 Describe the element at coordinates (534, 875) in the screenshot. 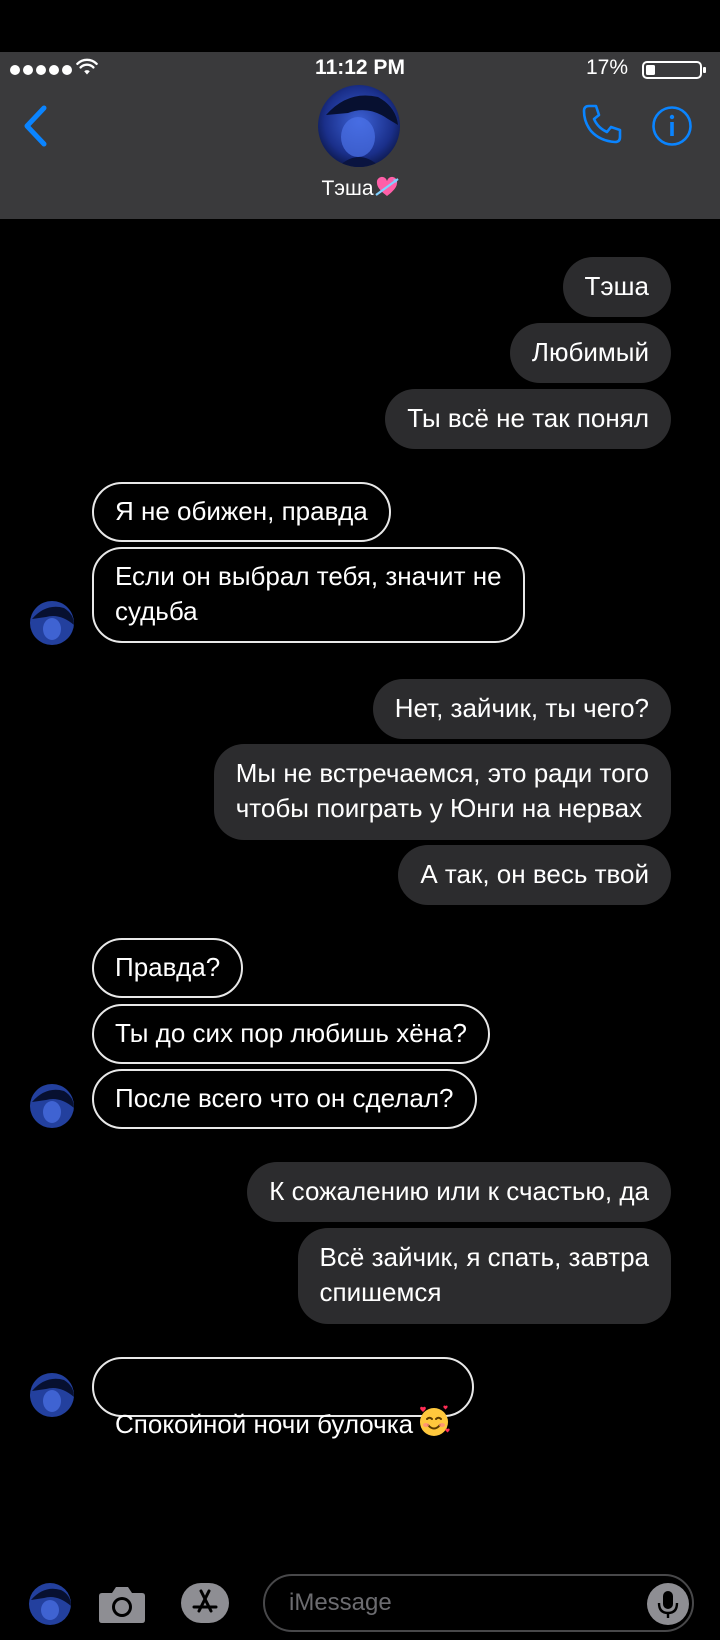

I see `message-bubble-outgoing: А так, он весь твой` at that location.